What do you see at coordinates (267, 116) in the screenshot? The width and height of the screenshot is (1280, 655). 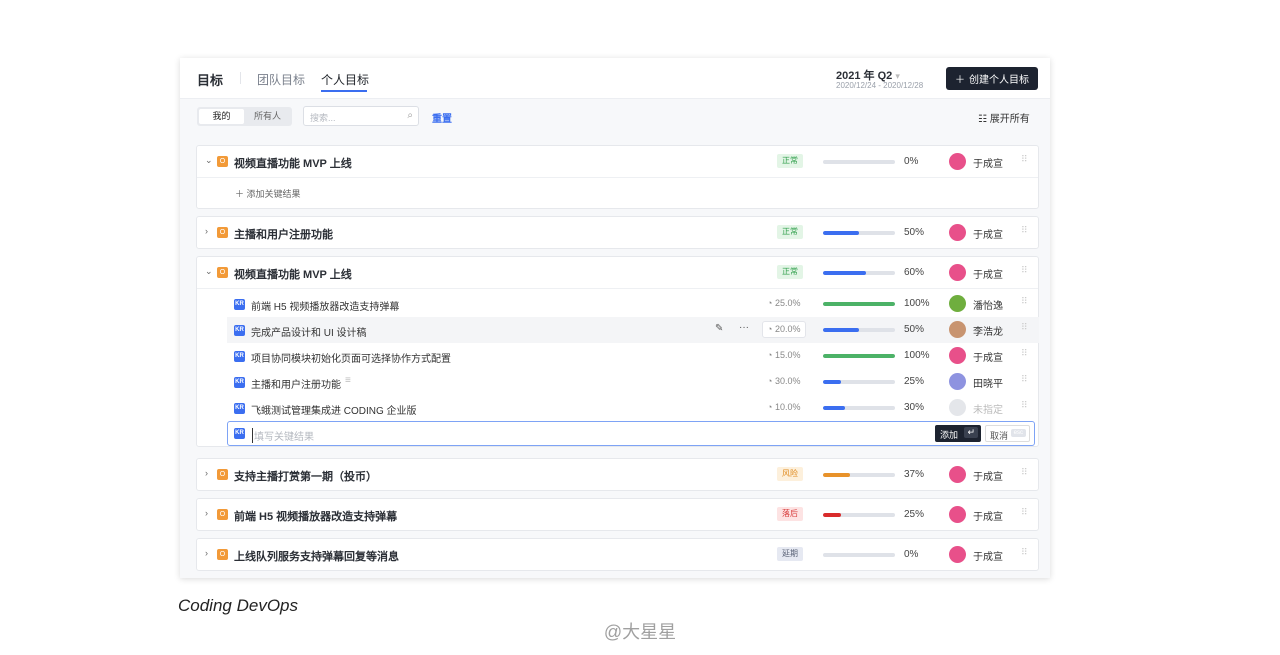 I see `filter-all: 所有人` at bounding box center [267, 116].